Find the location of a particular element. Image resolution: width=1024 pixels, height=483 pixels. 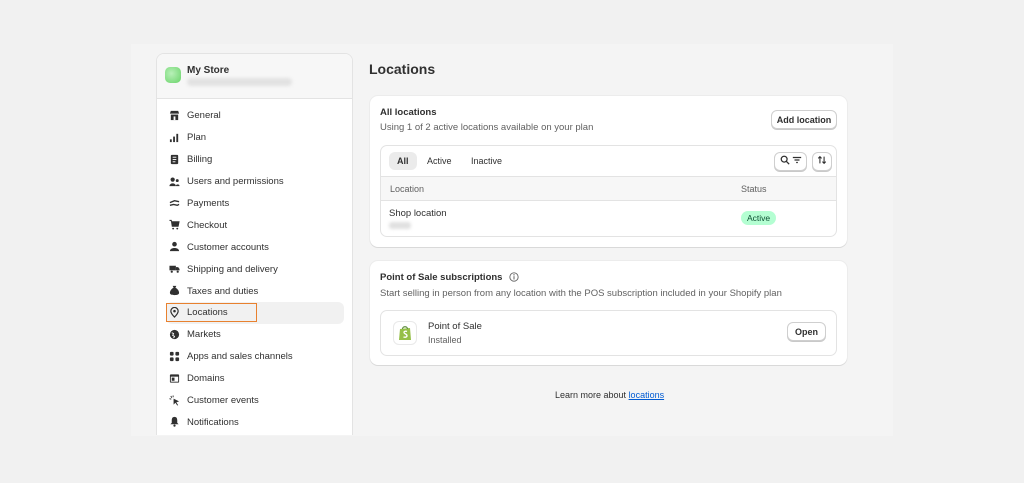

store-name: My Store is located at coordinates (208, 70).